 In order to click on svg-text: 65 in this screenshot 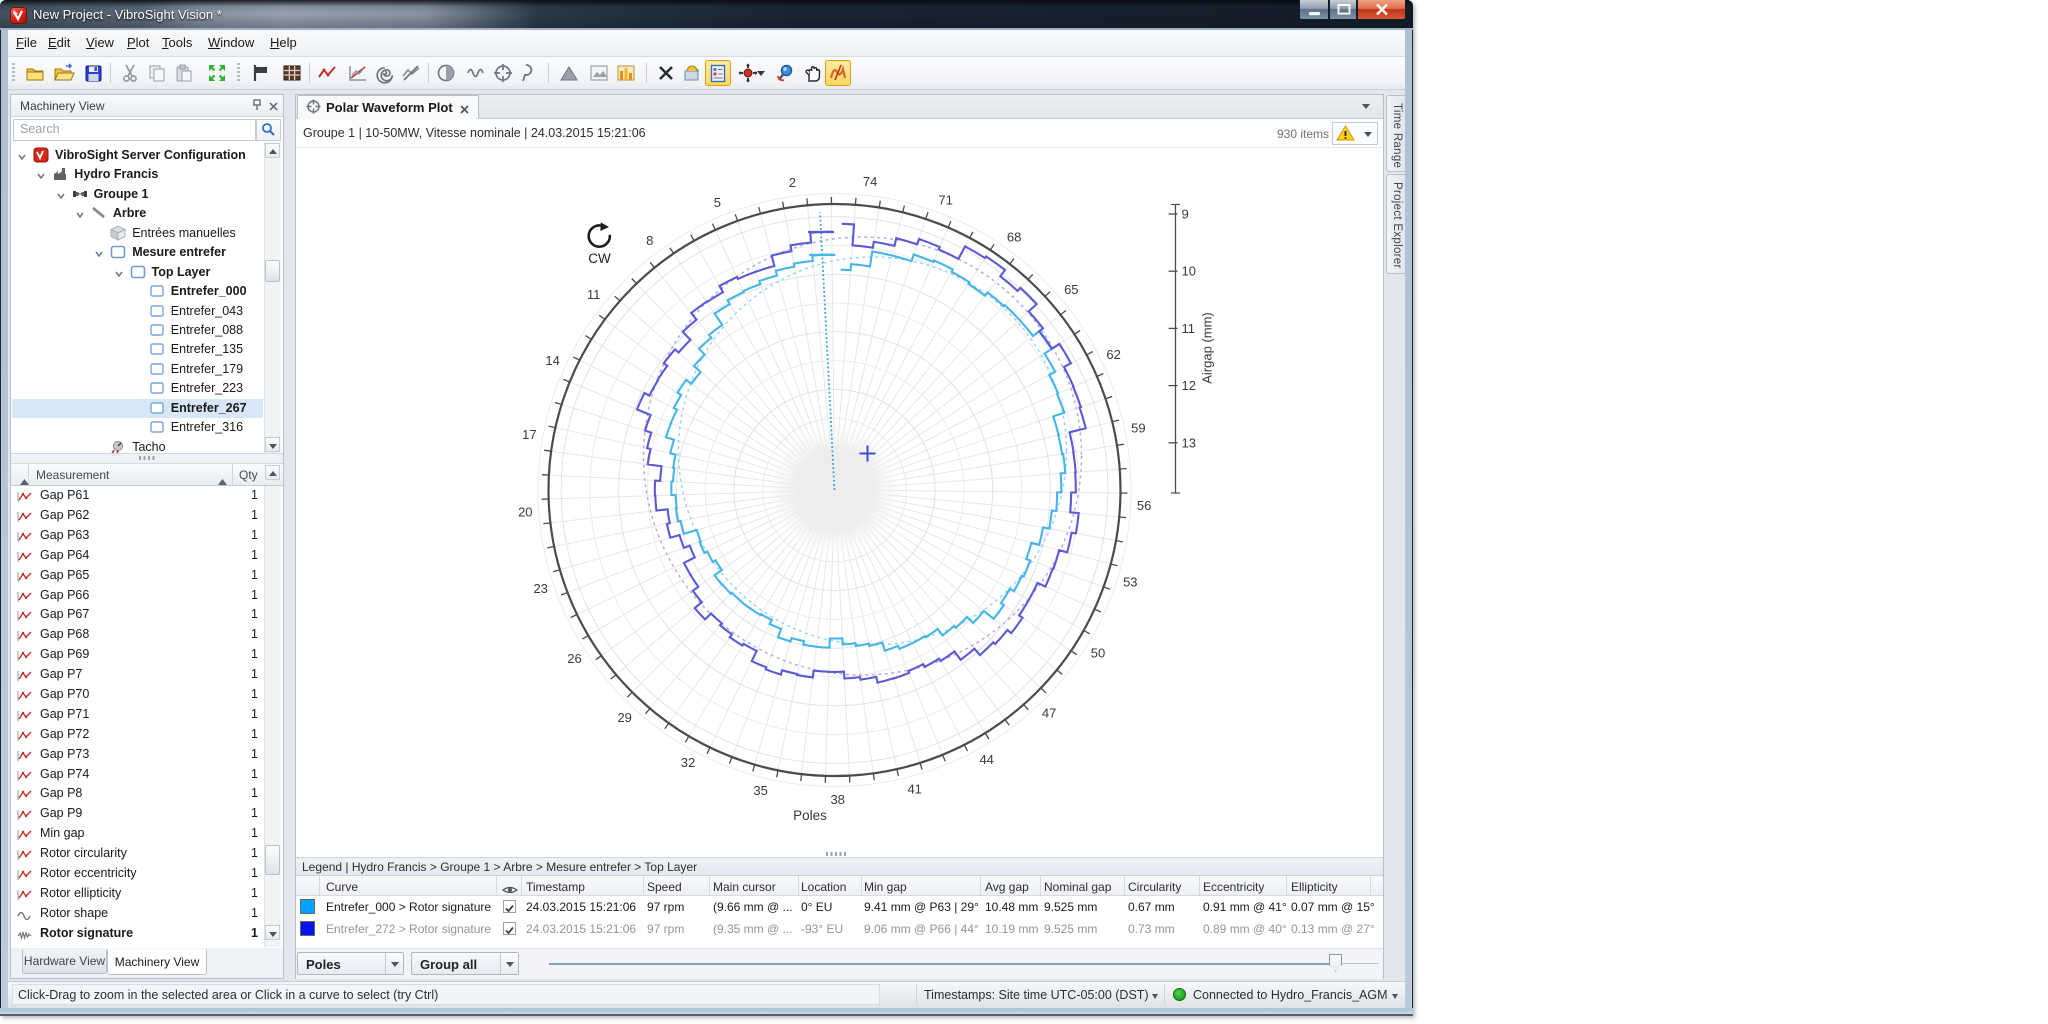, I will do `click(1071, 289)`.